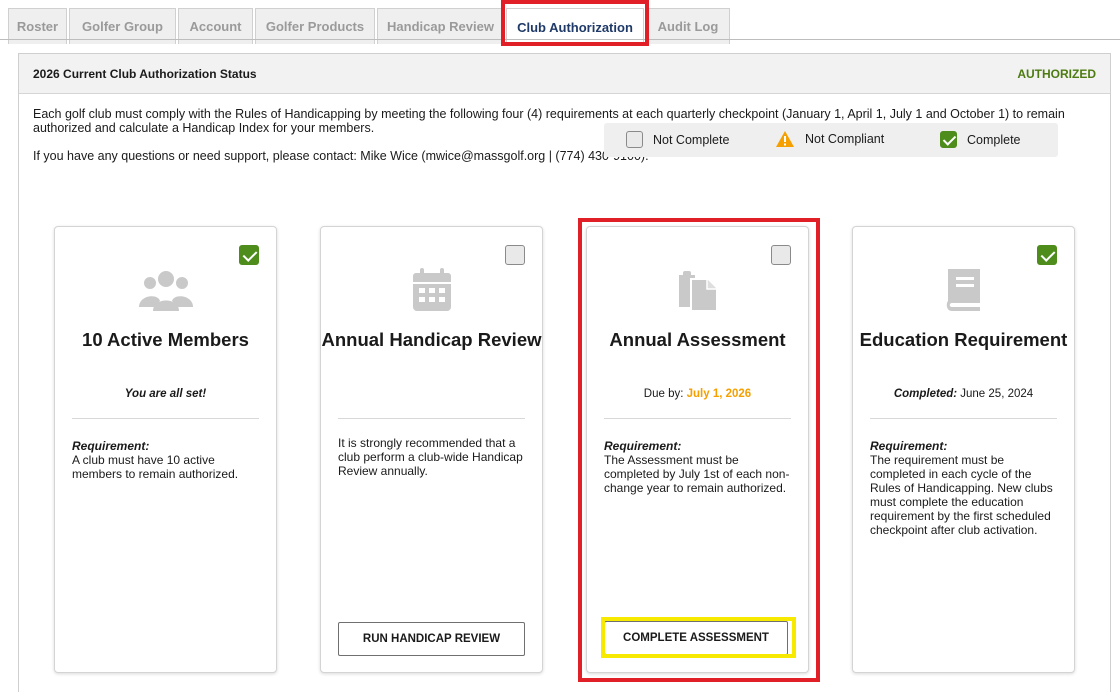 This screenshot has width=1120, height=692. I want to click on checked-checkbox-icon, so click(948, 139).